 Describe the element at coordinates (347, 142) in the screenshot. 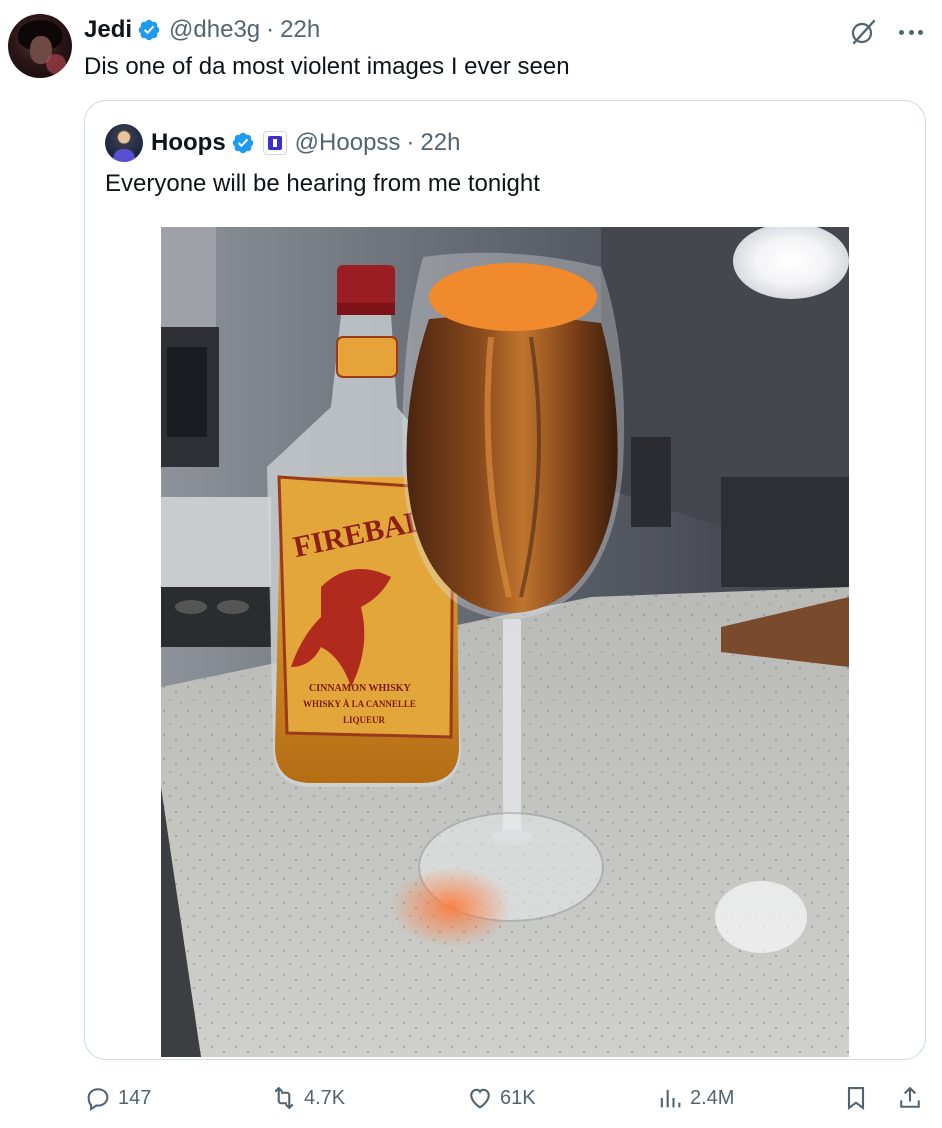

I see `quoted-author-handle: @Hoopss` at that location.